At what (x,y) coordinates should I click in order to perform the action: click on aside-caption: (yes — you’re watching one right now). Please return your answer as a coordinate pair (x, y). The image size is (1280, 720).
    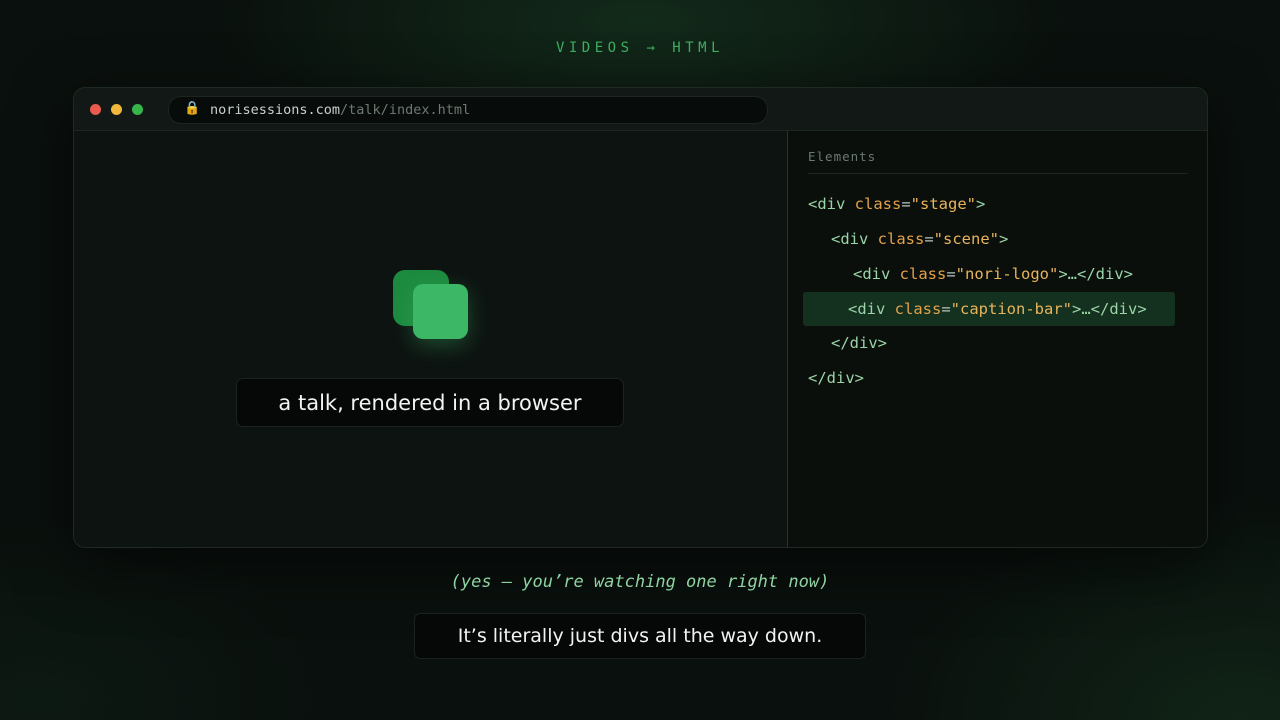
    Looking at the image, I should click on (640, 582).